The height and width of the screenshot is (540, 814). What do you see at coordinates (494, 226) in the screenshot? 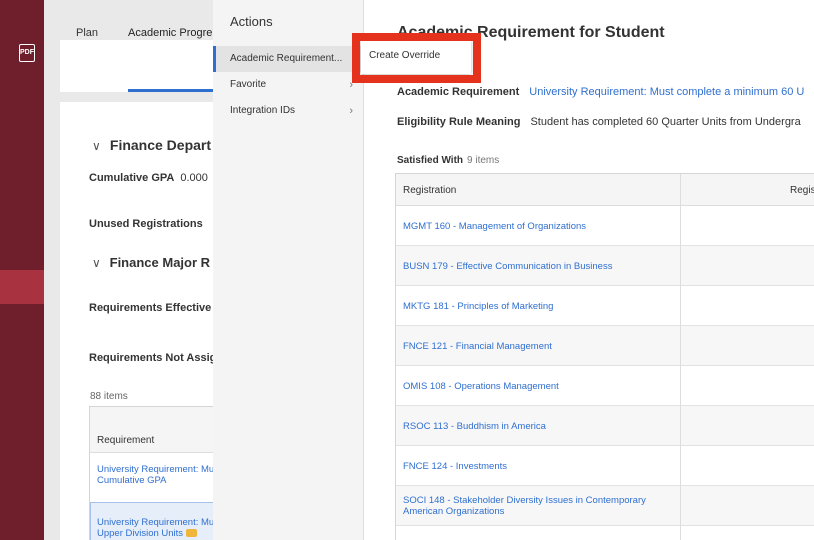
I see `registration-link: MGMT 160 - Management of Organizations` at bounding box center [494, 226].